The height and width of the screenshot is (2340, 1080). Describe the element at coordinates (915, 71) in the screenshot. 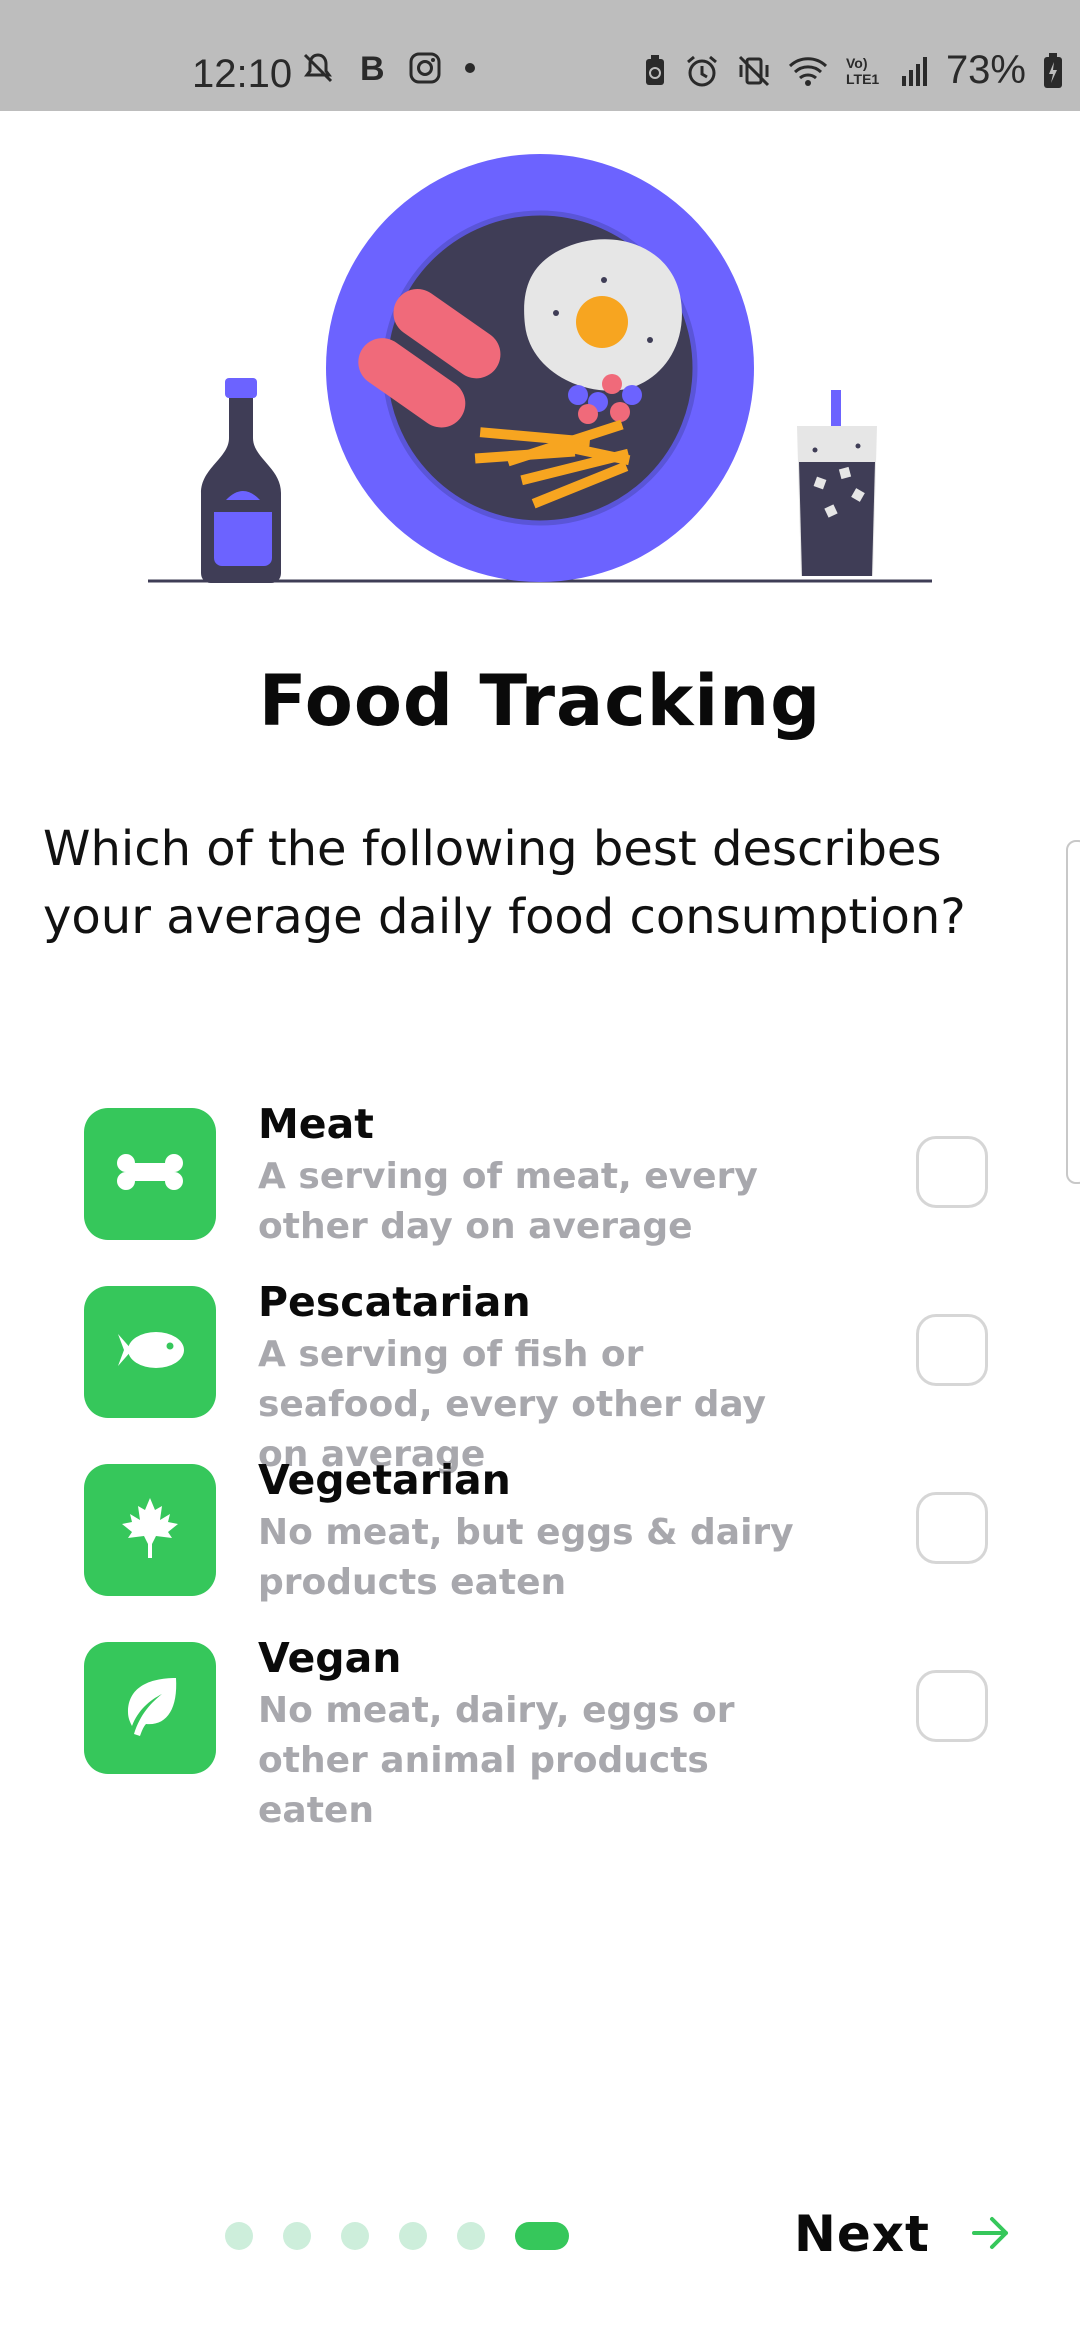

I see `signal-icon` at that location.